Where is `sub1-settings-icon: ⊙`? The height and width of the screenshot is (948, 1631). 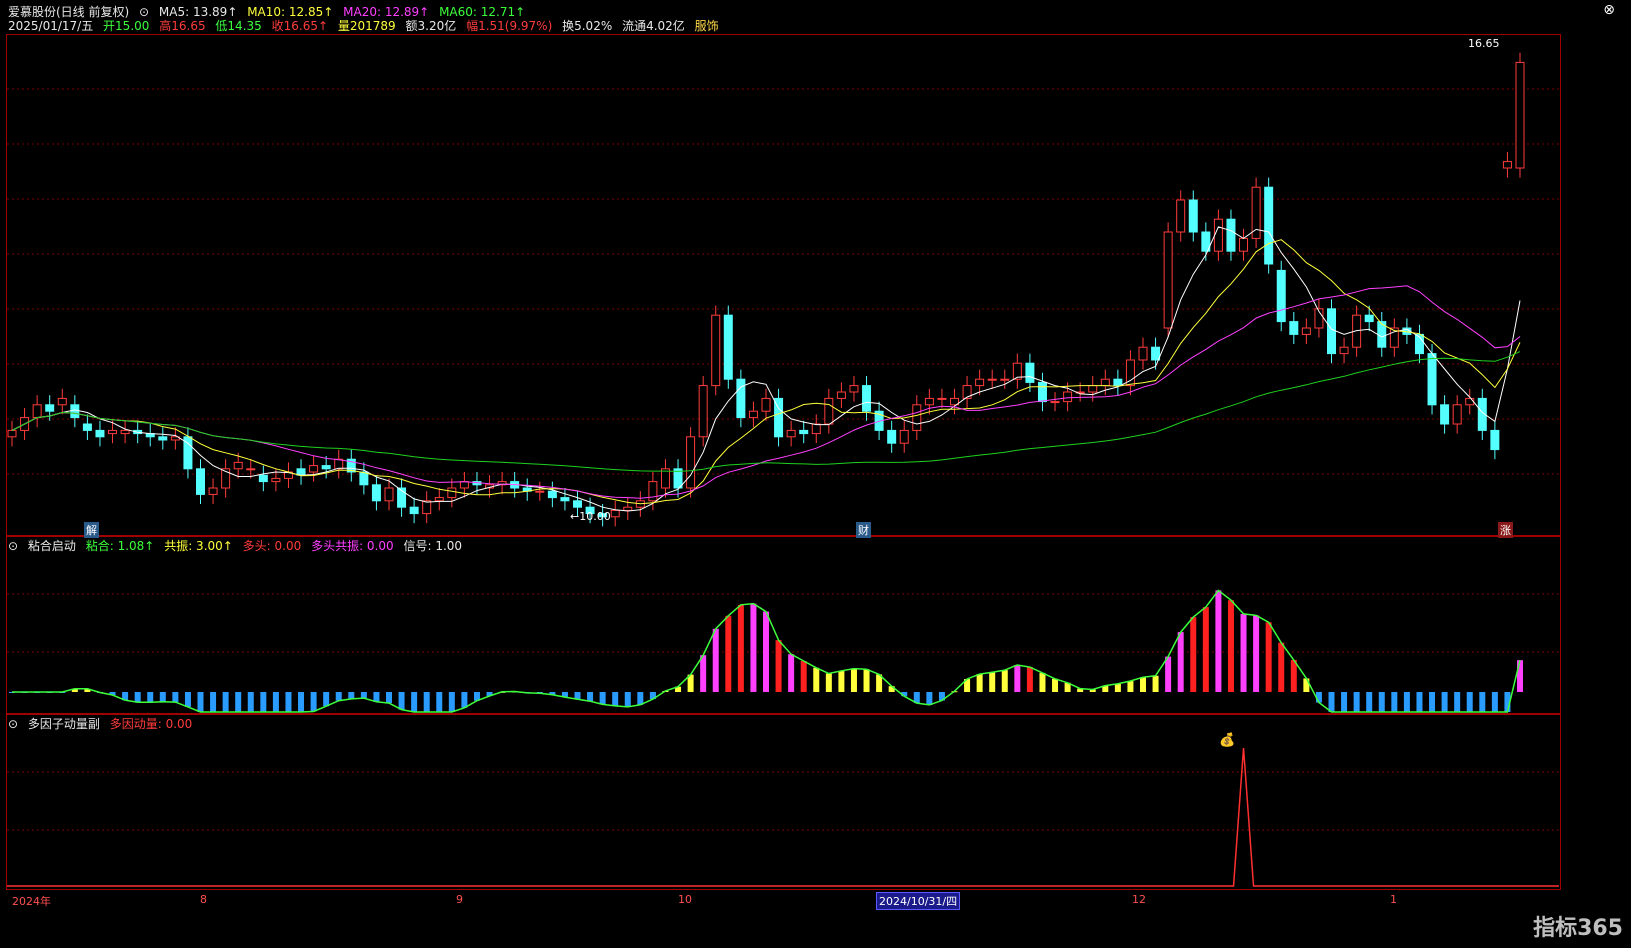
sub1-settings-icon: ⊙ is located at coordinates (13, 546).